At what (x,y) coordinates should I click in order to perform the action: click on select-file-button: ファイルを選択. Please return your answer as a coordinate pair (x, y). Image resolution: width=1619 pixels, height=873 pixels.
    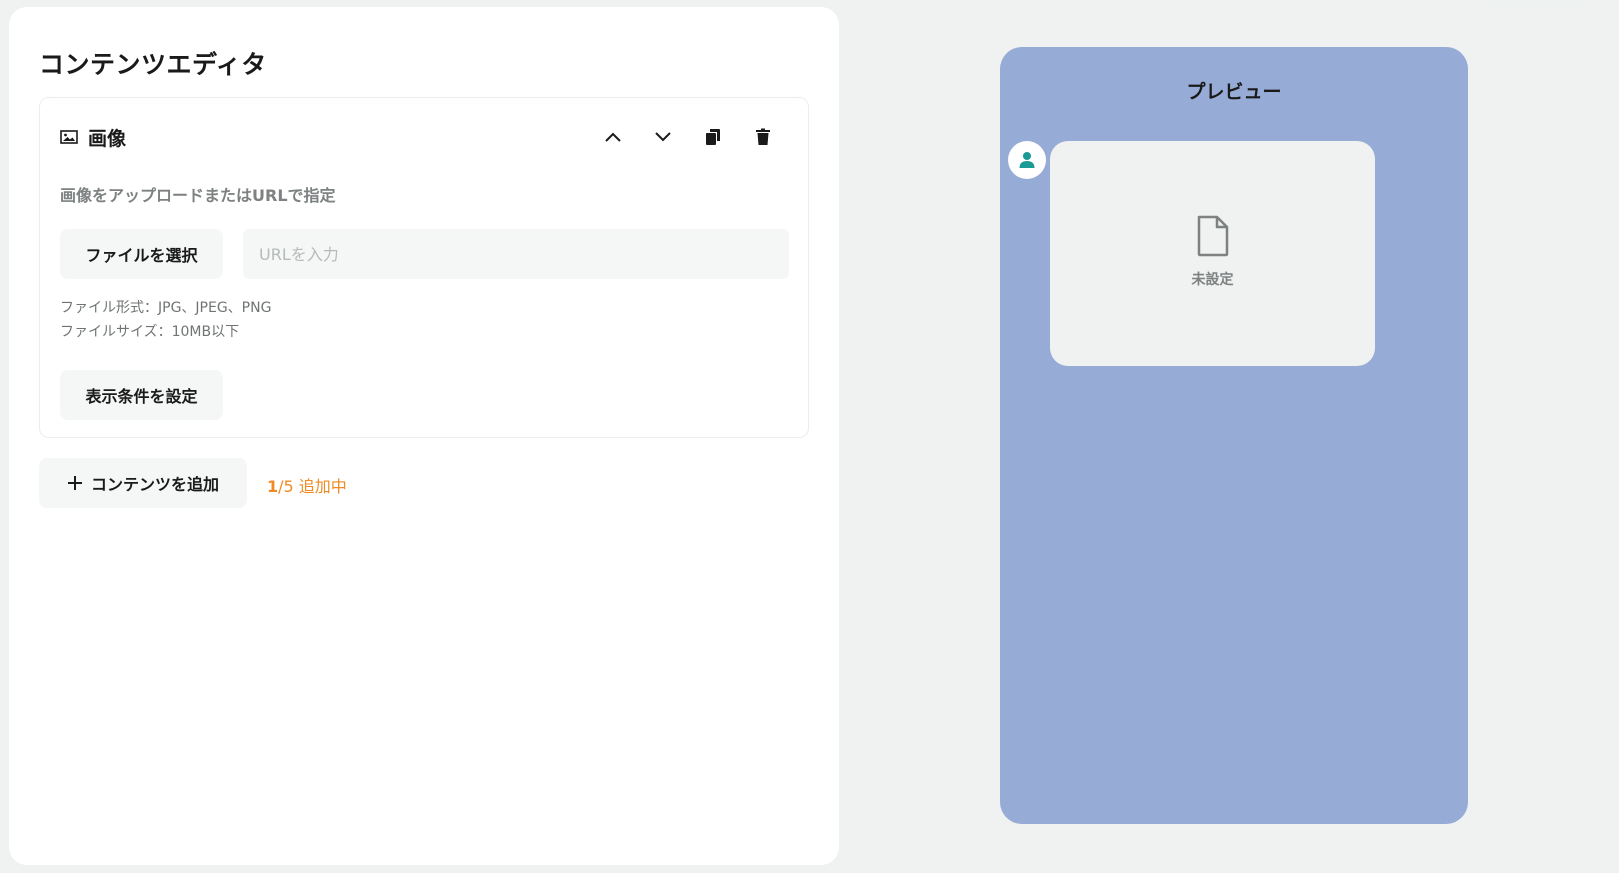
    Looking at the image, I should click on (141, 254).